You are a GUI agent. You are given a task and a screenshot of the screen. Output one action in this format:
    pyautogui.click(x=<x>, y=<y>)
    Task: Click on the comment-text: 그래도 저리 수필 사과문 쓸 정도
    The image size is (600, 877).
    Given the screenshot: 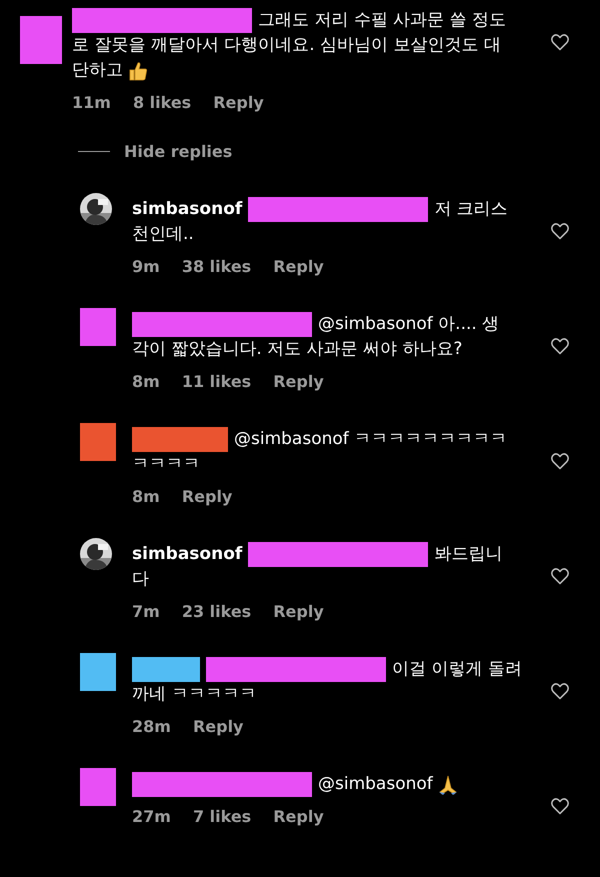 What is the action you would take?
    pyautogui.click(x=382, y=20)
    